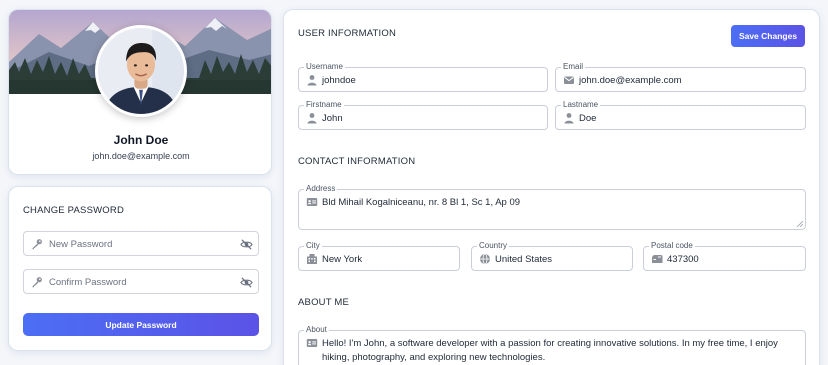 This screenshot has width=828, height=365. What do you see at coordinates (141, 281) in the screenshot?
I see `confirm-password-field: Confirm Password` at bounding box center [141, 281].